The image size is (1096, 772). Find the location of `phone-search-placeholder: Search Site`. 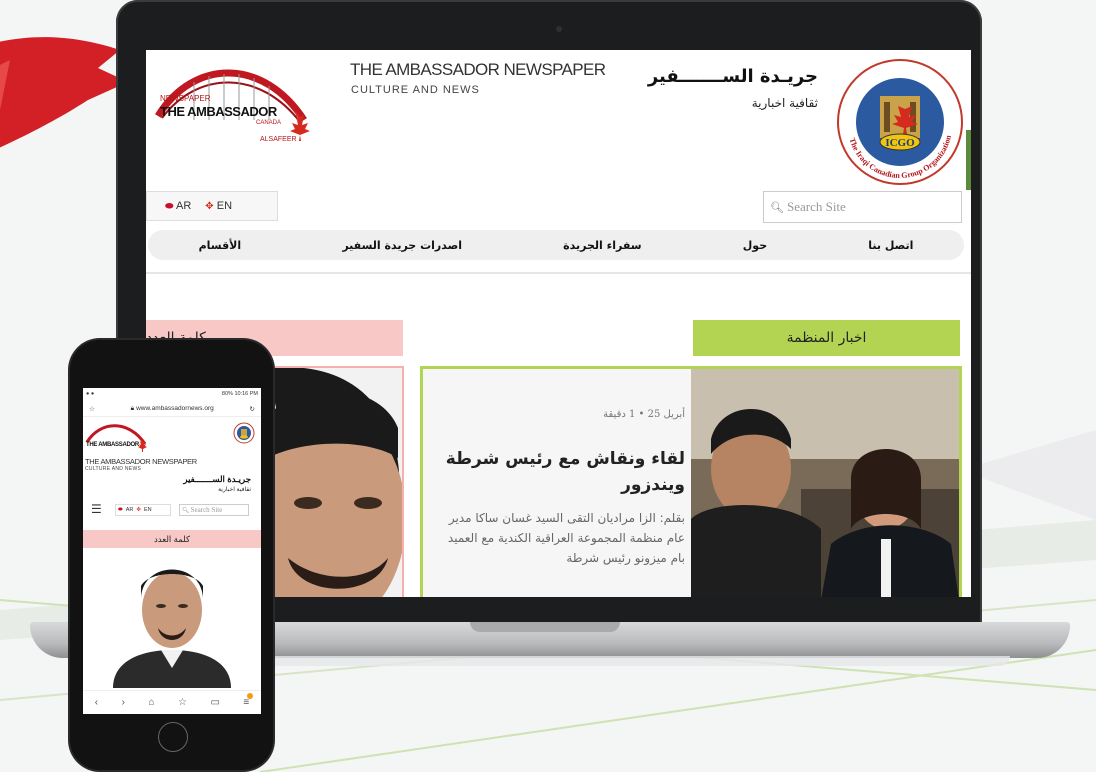

phone-search-placeholder: Search Site is located at coordinates (206, 510).